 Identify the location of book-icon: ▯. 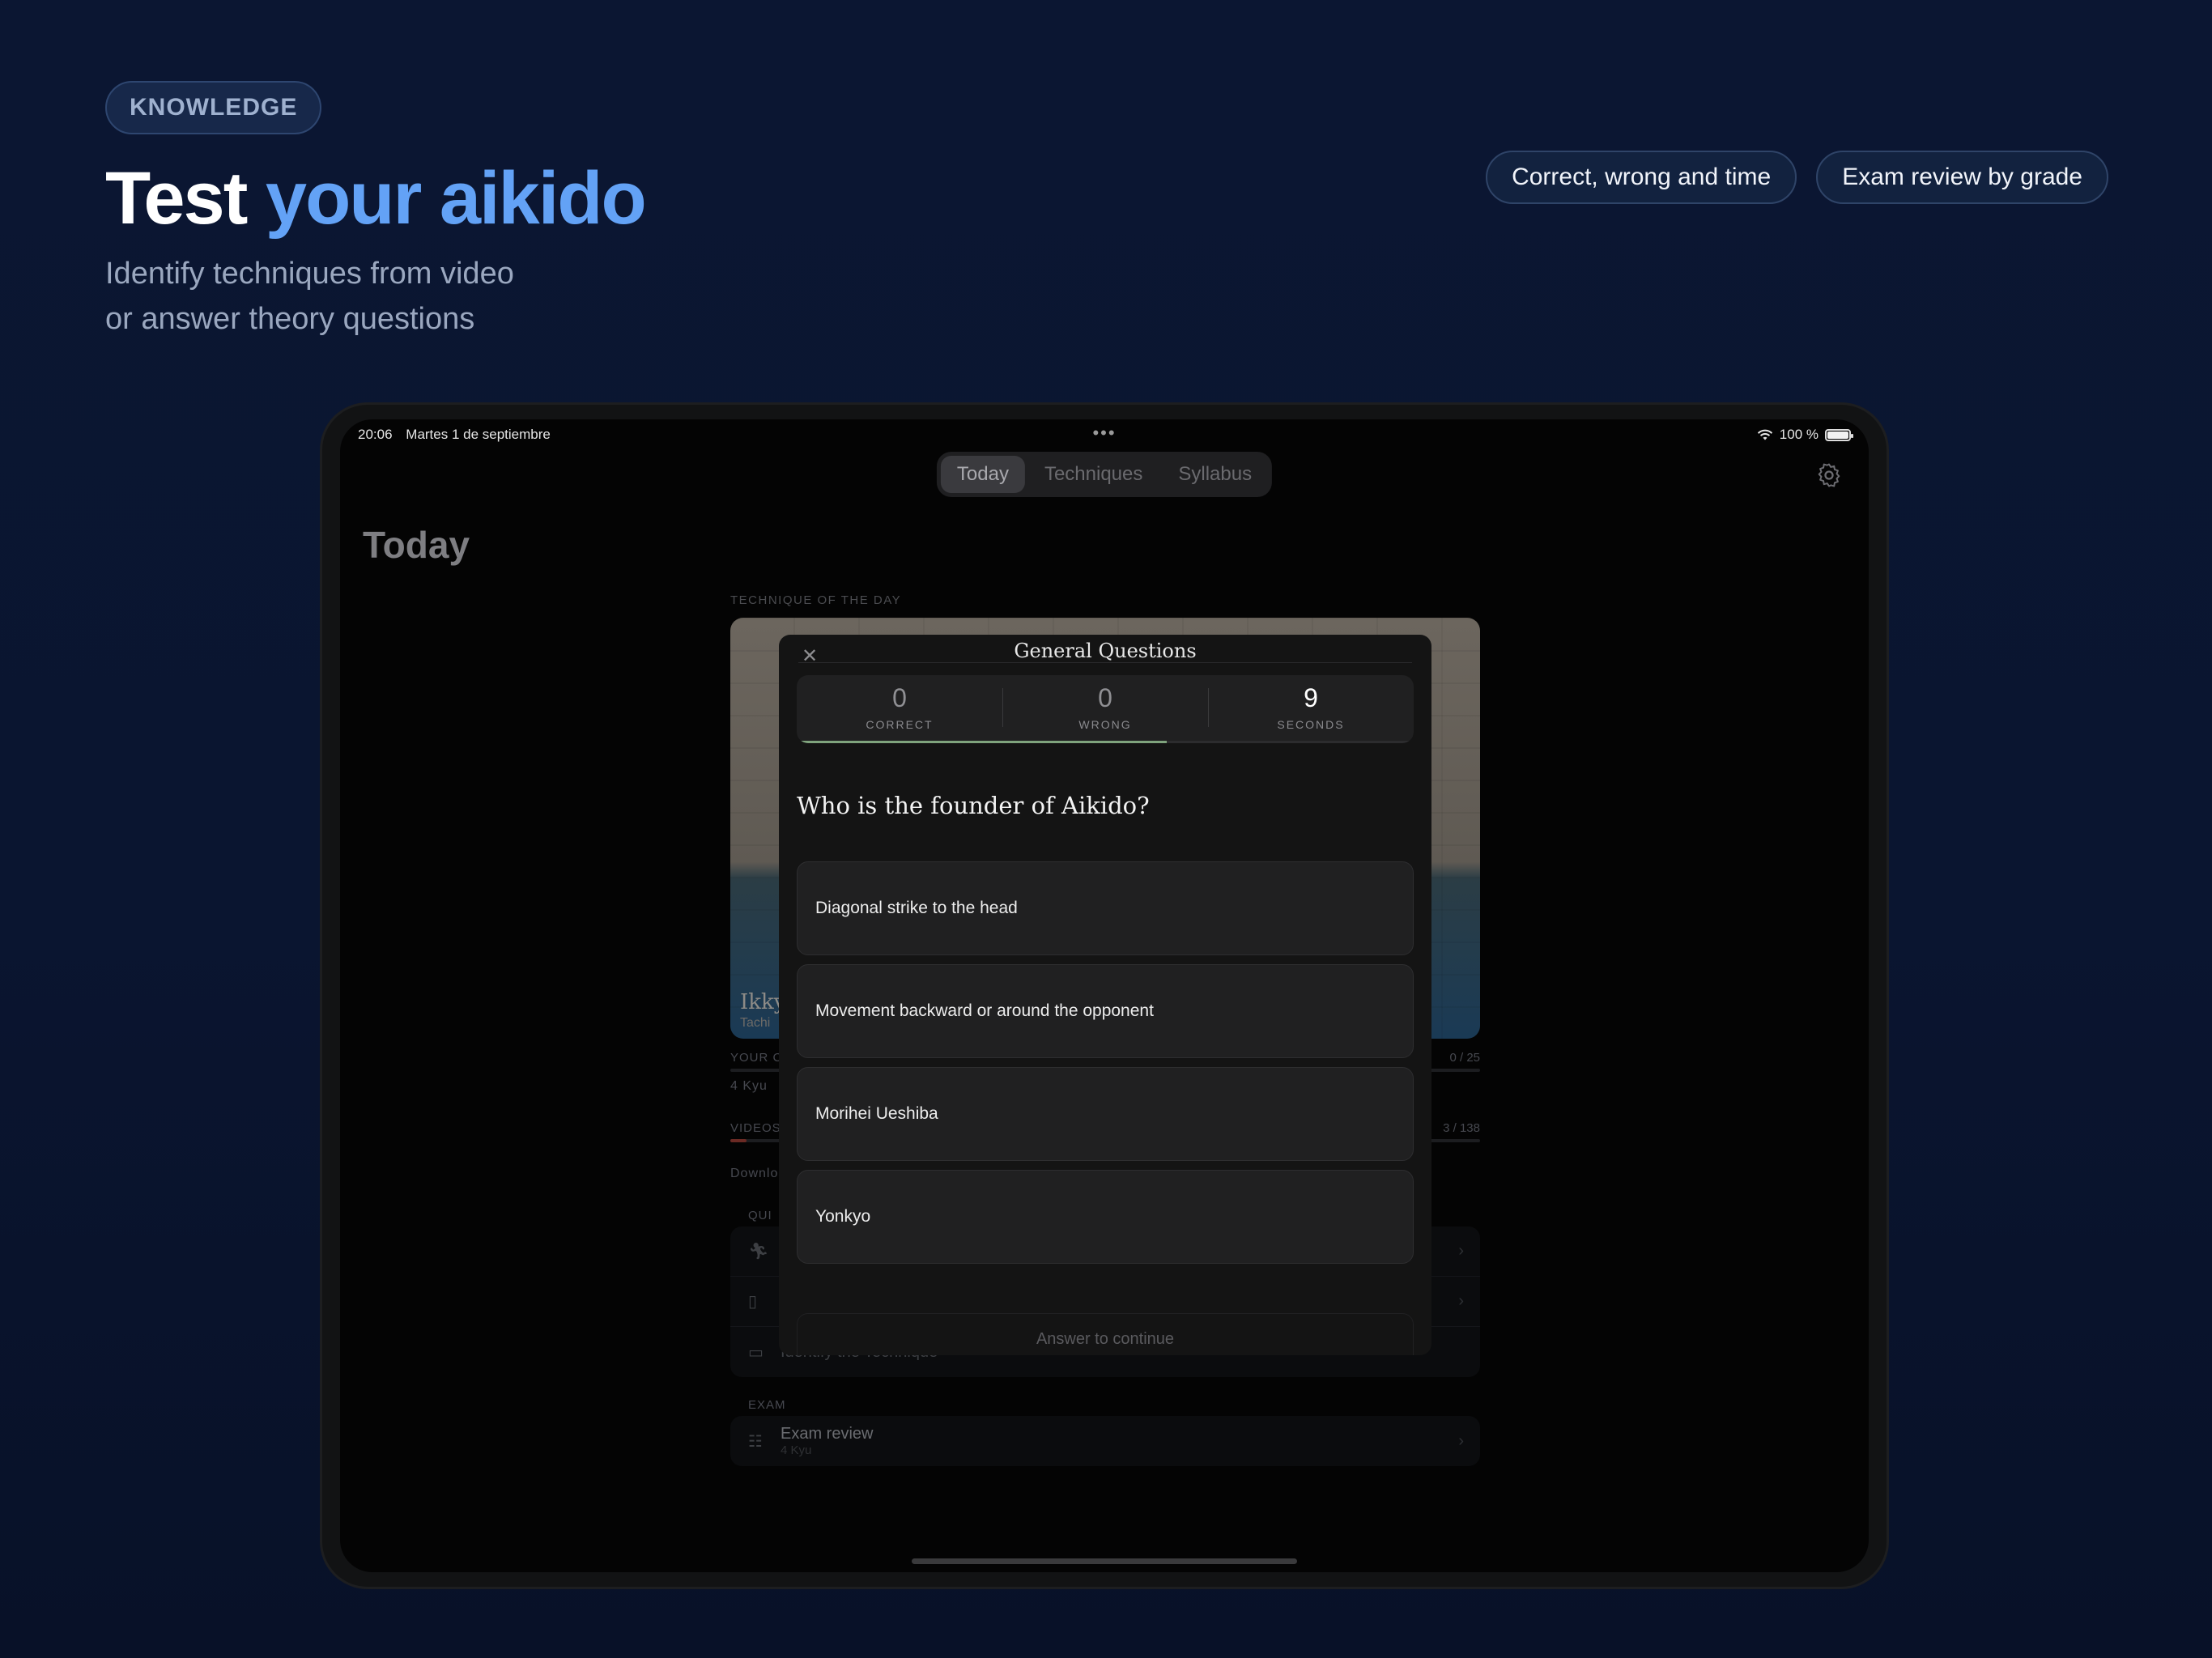
(753, 1302).